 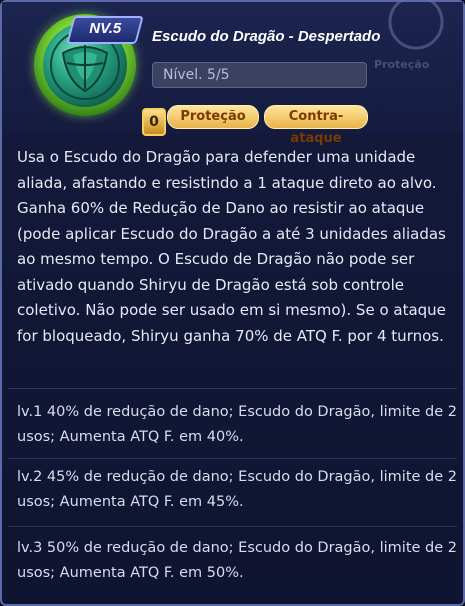 I want to click on gem-count-badge: 0, so click(x=154, y=122).